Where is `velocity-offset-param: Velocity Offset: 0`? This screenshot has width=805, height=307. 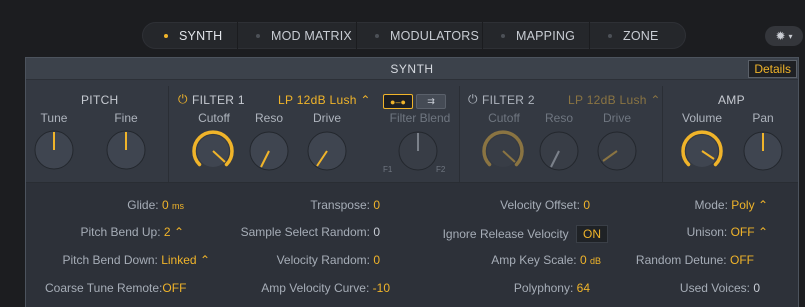 velocity-offset-param: Velocity Offset: 0 is located at coordinates (545, 205).